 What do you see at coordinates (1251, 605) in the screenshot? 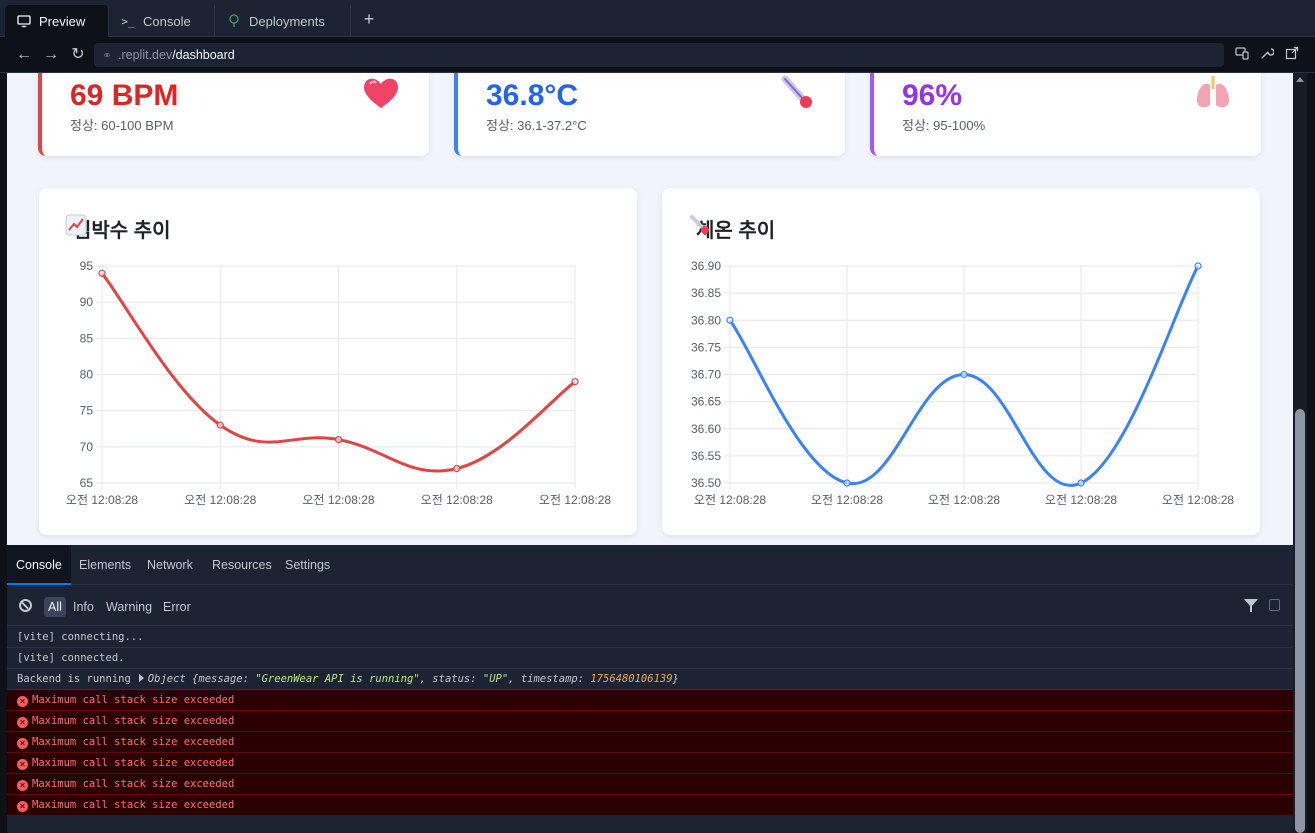
I see `filter-funnel-icon` at bounding box center [1251, 605].